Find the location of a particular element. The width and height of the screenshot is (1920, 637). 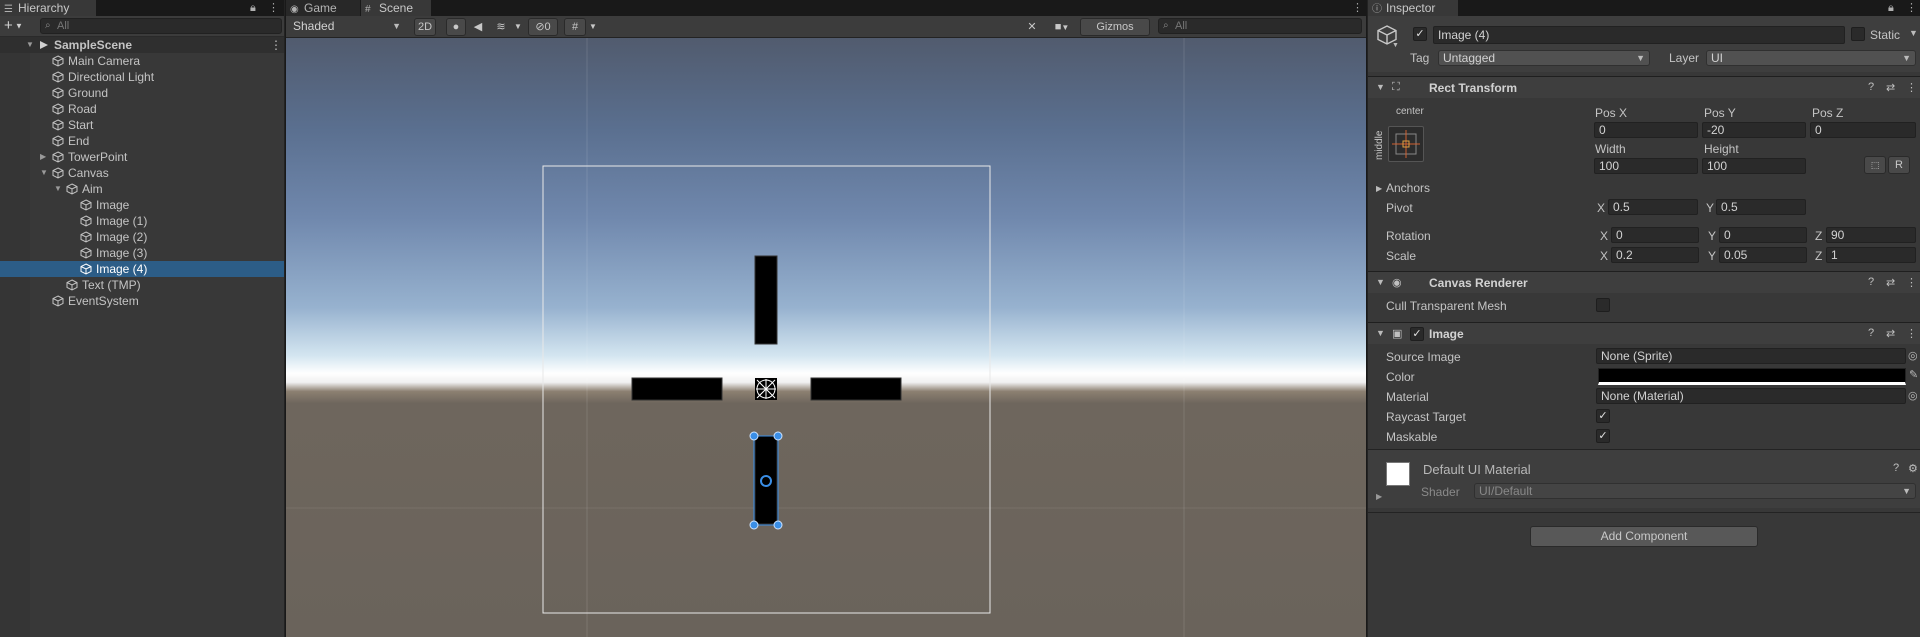

gizmos-dropdown: Gizmos is located at coordinates (1115, 27).